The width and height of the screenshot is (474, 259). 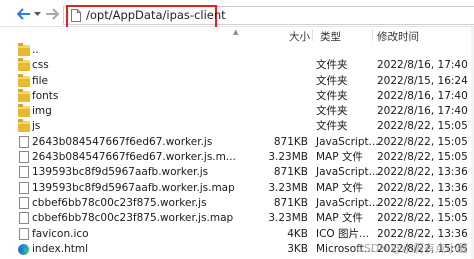 I want to click on file-row-img: img 文件夹 2022/8/16, 17:40, so click(x=237, y=111).